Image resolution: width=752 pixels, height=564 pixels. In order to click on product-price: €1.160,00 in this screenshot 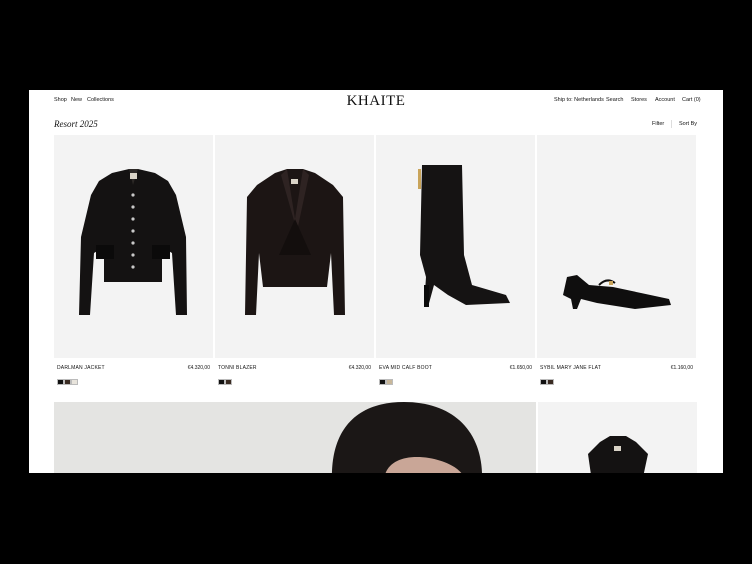, I will do `click(681, 368)`.